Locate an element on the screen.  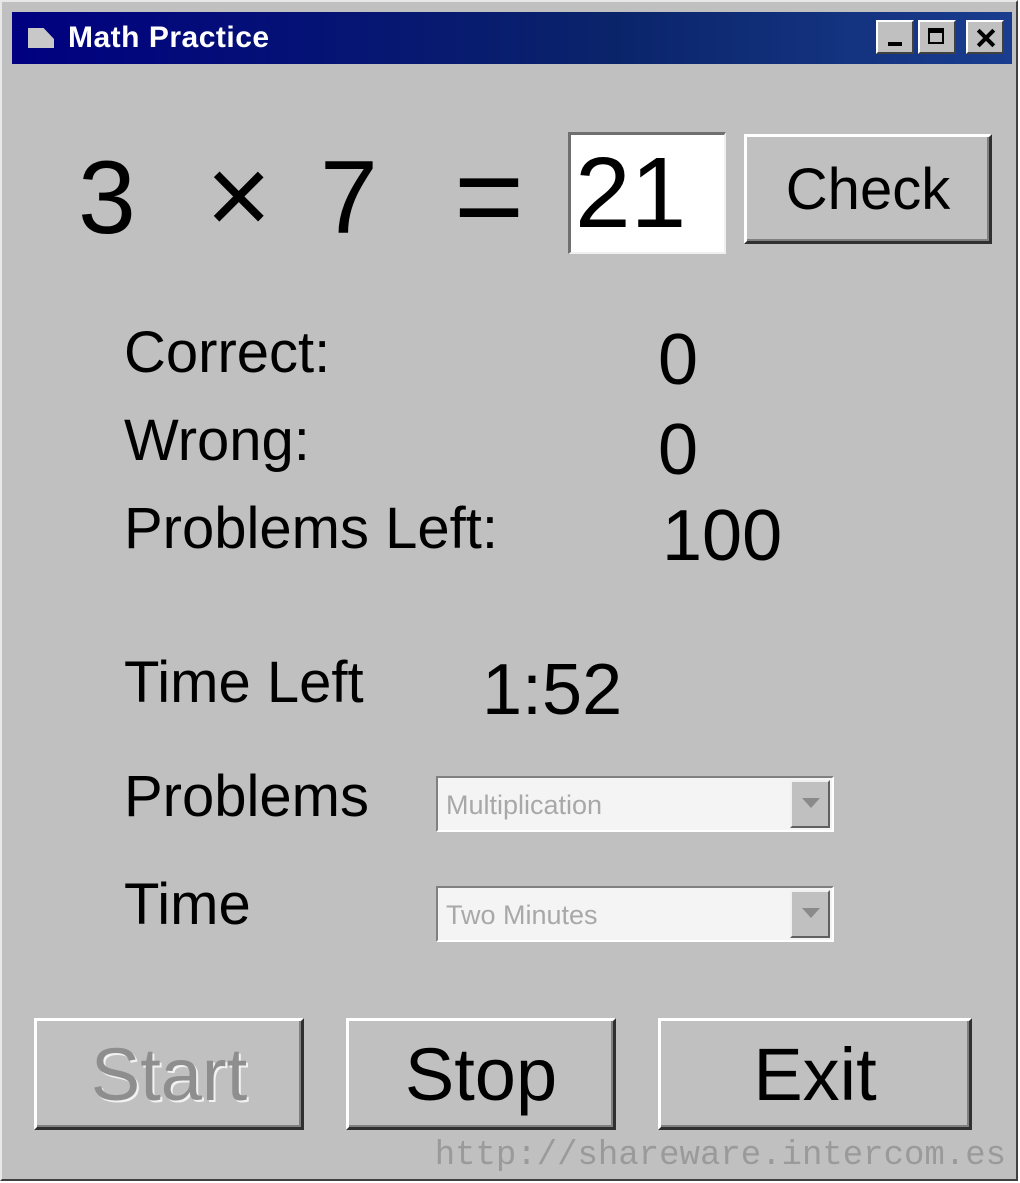
exit-button-label: Exit is located at coordinates (815, 1074).